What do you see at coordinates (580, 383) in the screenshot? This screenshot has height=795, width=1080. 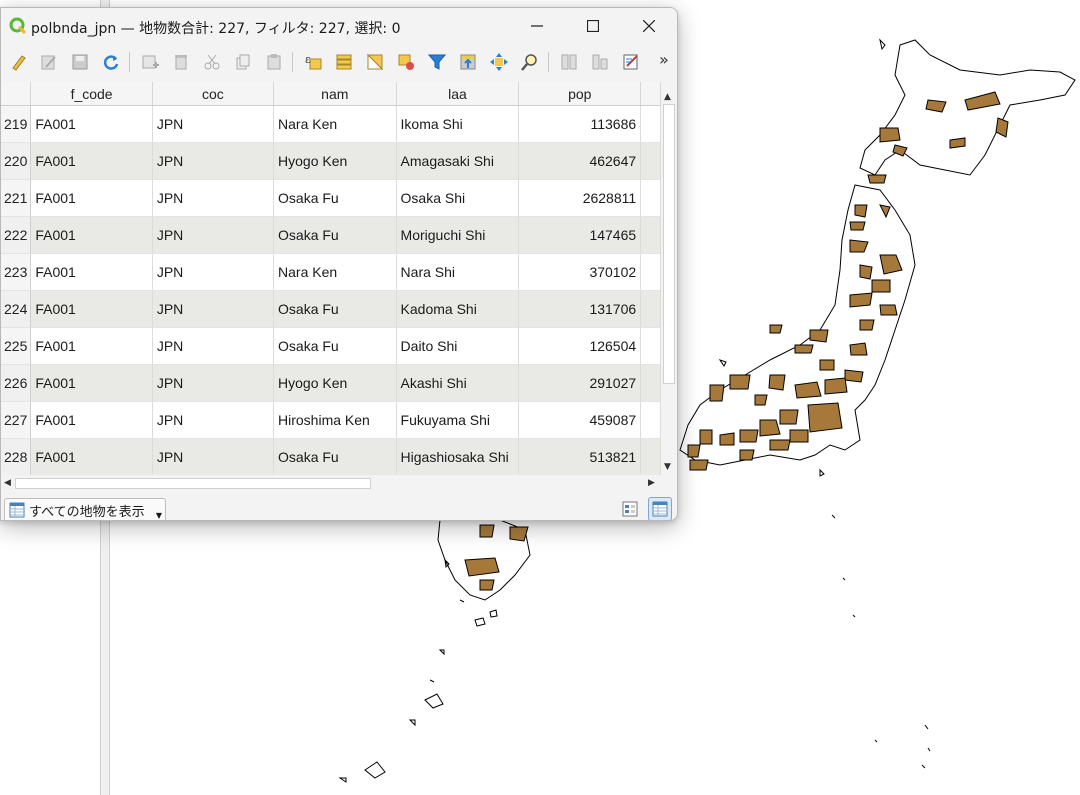 I see `cell-pop: 291027` at bounding box center [580, 383].